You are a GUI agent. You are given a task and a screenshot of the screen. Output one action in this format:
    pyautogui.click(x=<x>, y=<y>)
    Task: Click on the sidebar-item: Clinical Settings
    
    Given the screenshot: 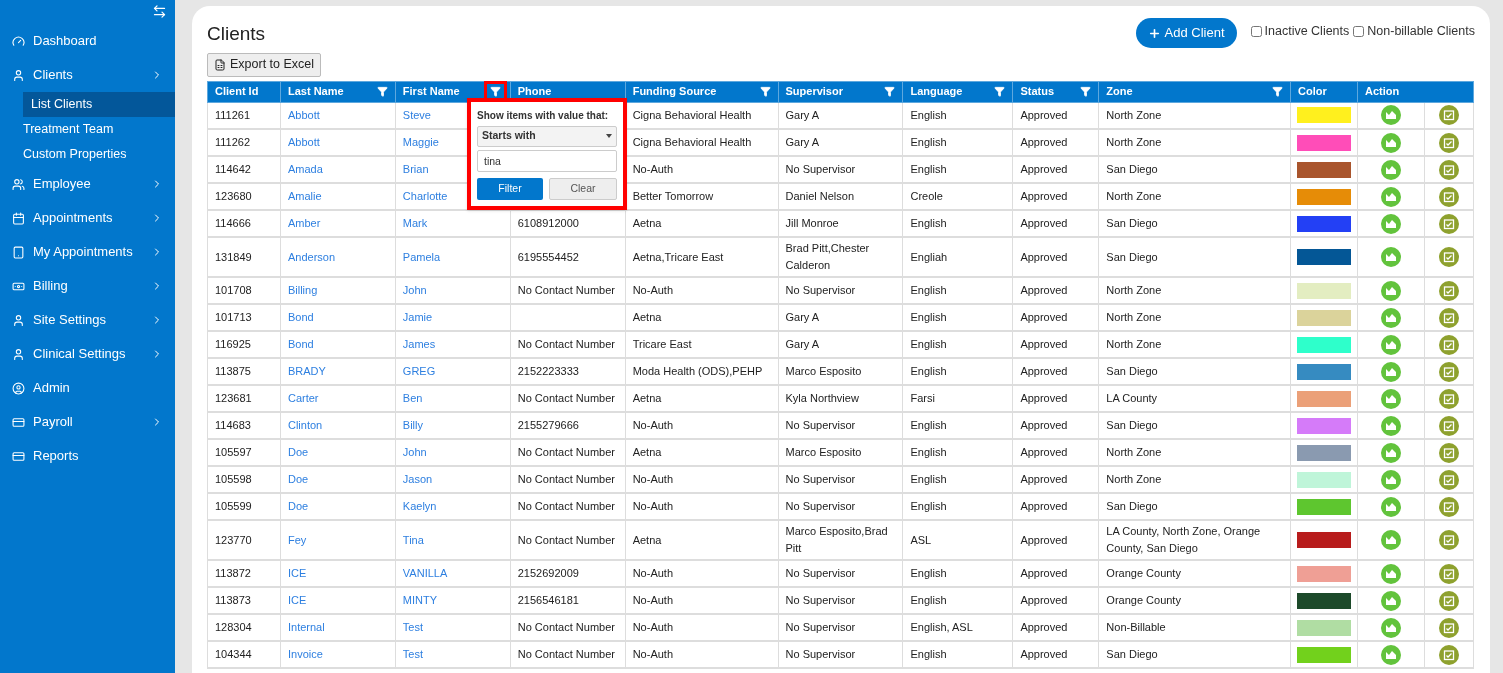 What is the action you would take?
    pyautogui.click(x=87, y=354)
    